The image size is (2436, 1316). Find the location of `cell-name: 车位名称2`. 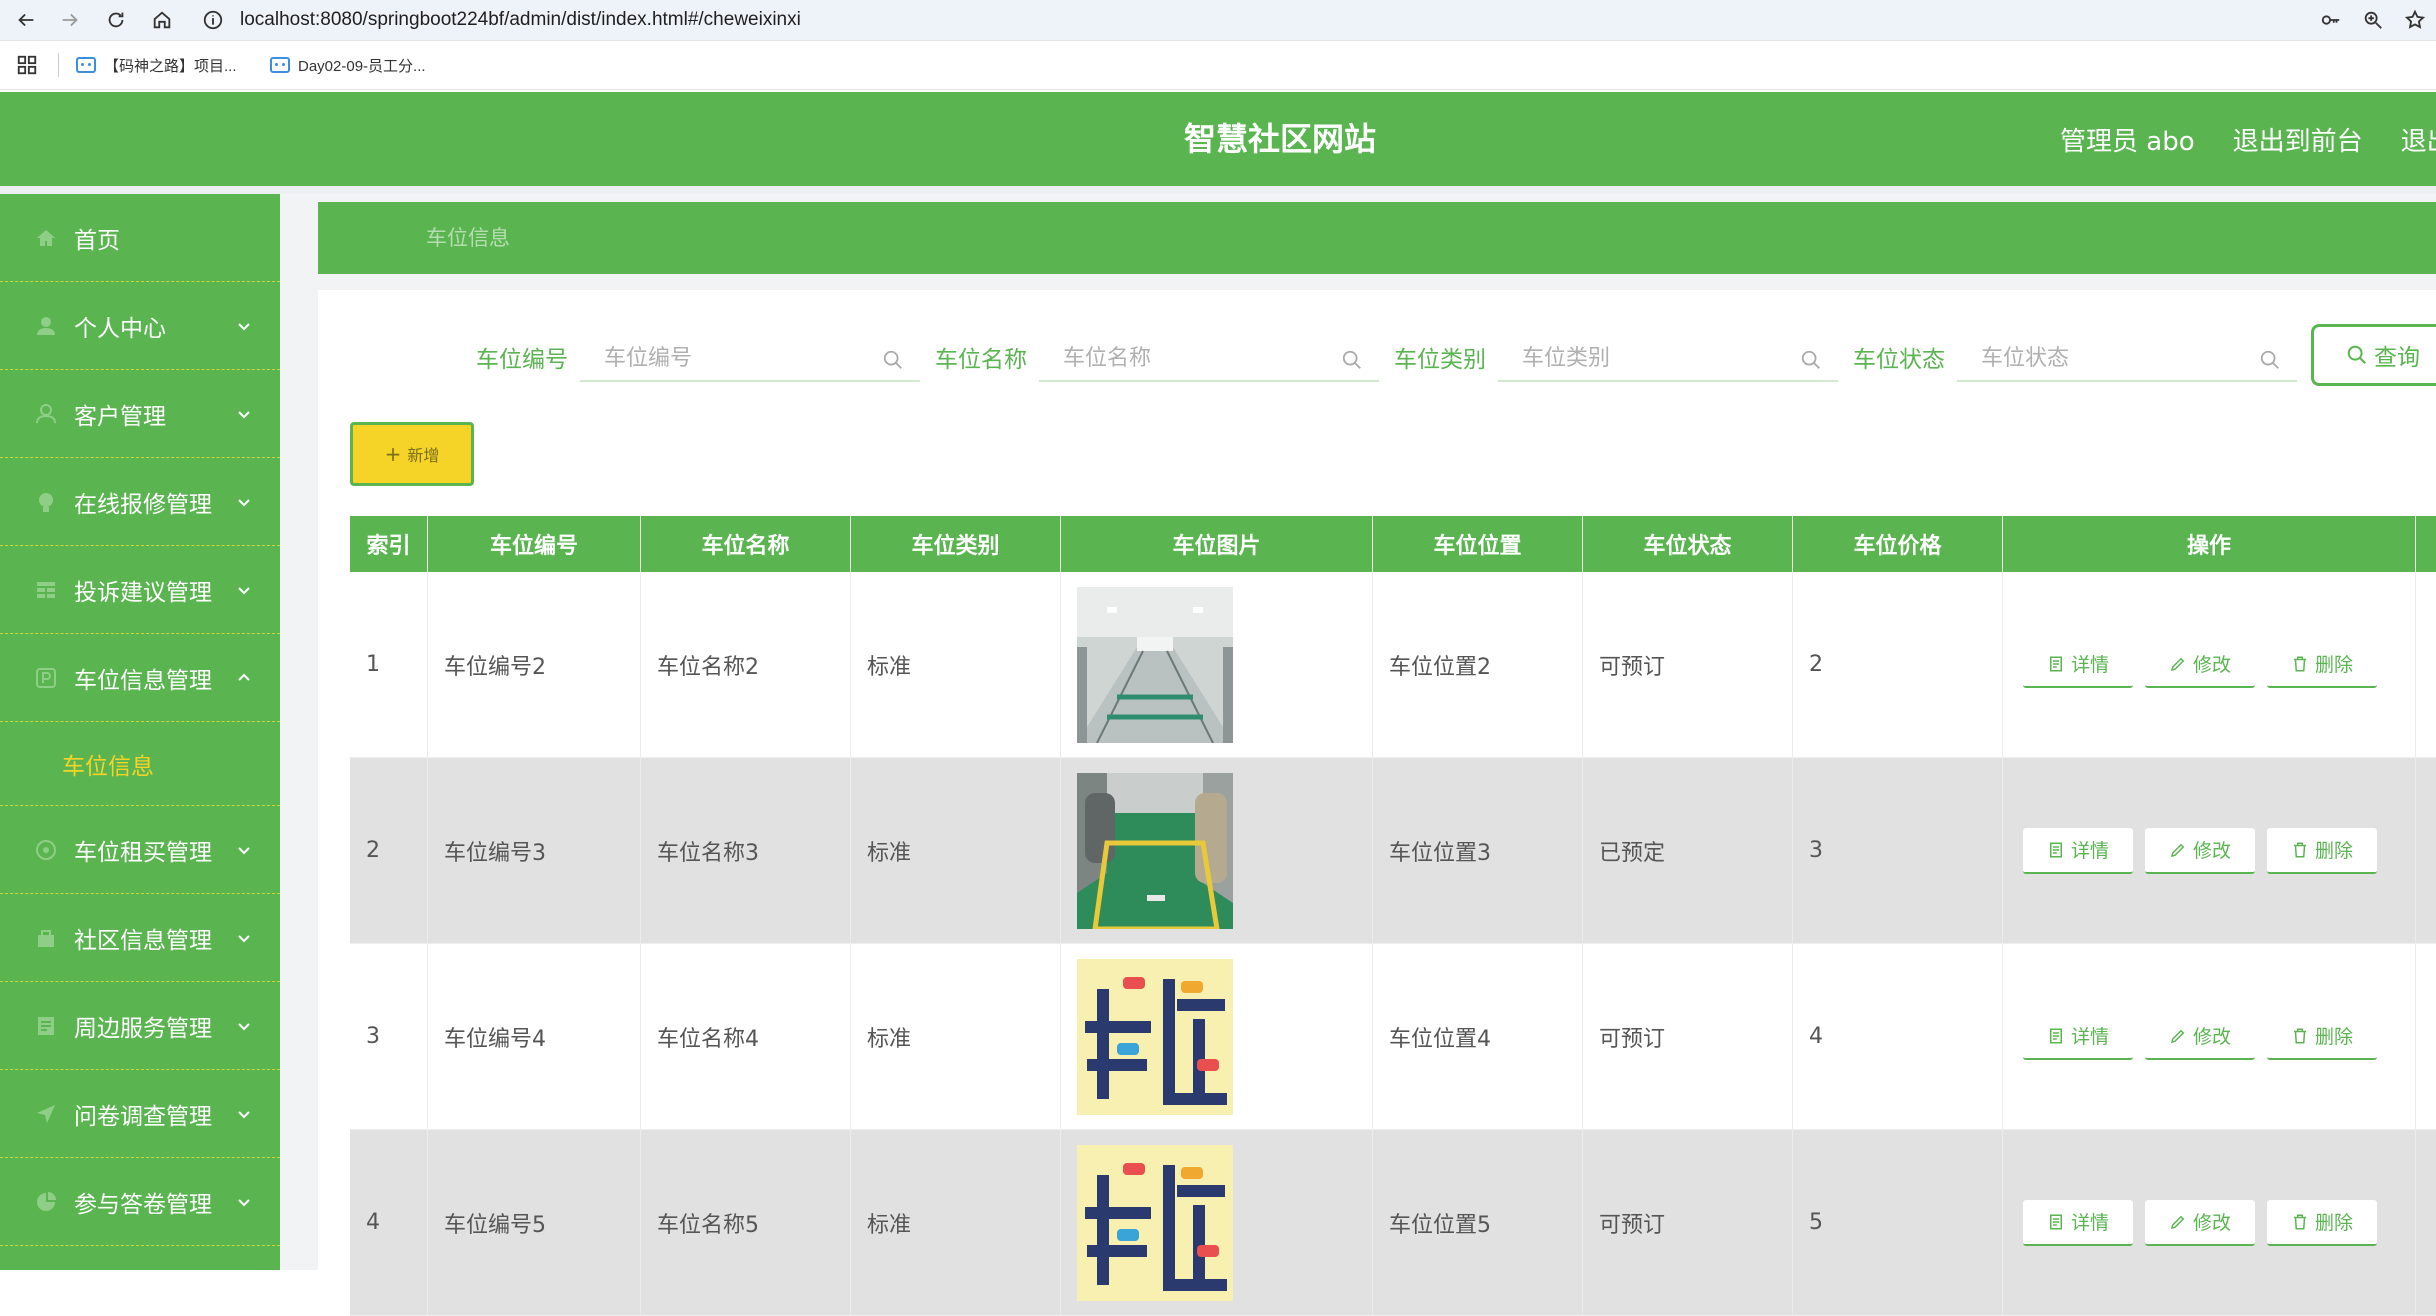

cell-name: 车位名称2 is located at coordinates (746, 664).